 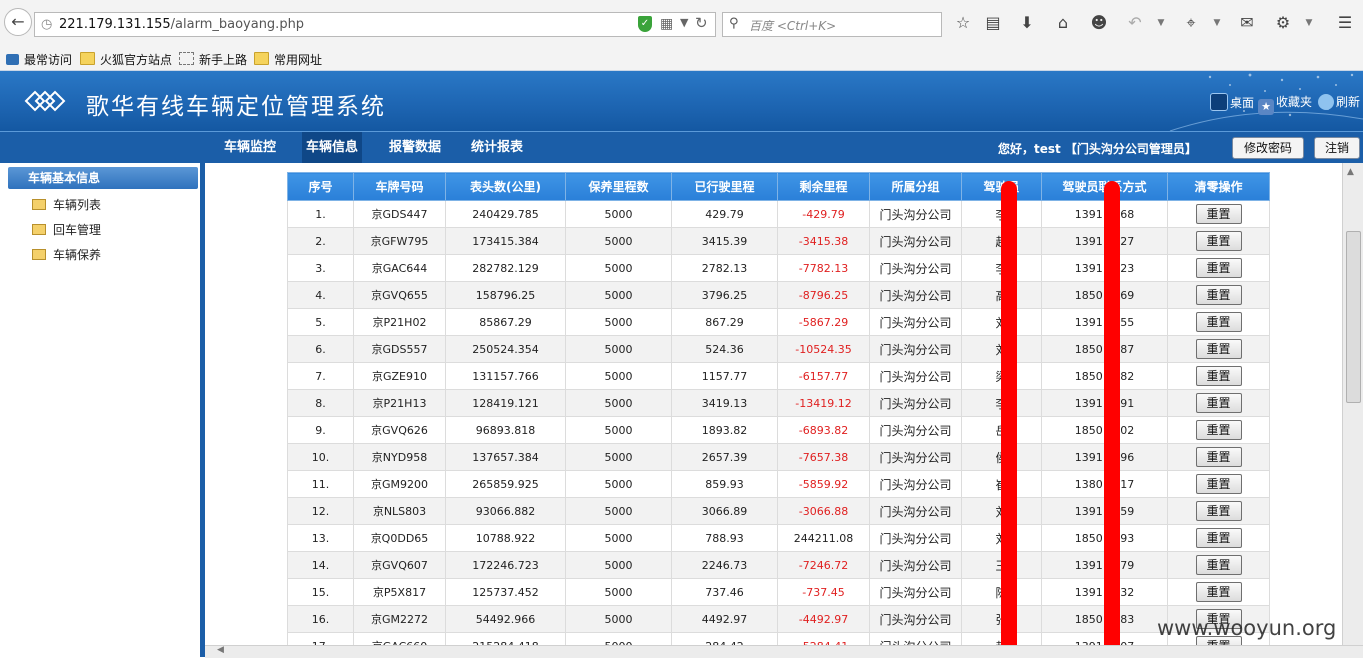 I want to click on reading-list-icon: ▤, so click(x=993, y=23).